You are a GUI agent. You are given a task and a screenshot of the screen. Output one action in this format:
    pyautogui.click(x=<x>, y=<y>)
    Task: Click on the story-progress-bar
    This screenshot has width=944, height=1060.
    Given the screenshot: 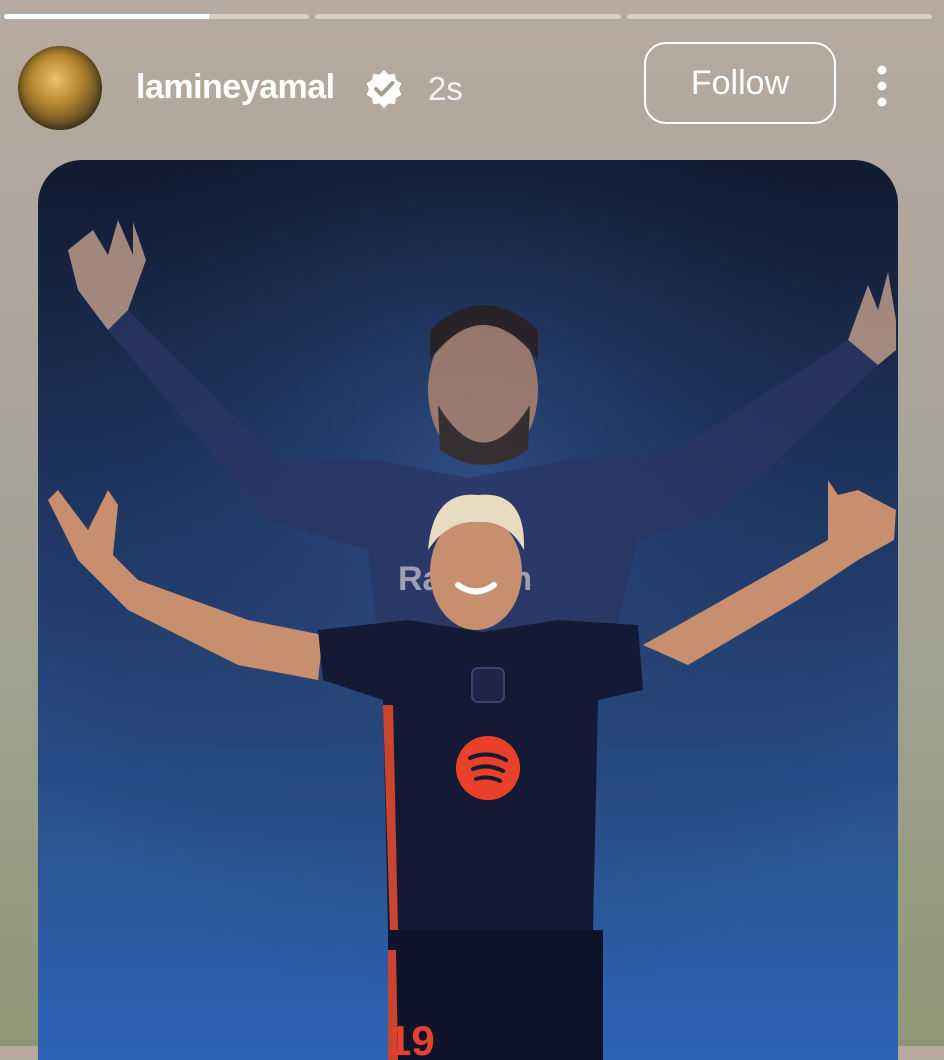 What is the action you would take?
    pyautogui.click(x=468, y=17)
    